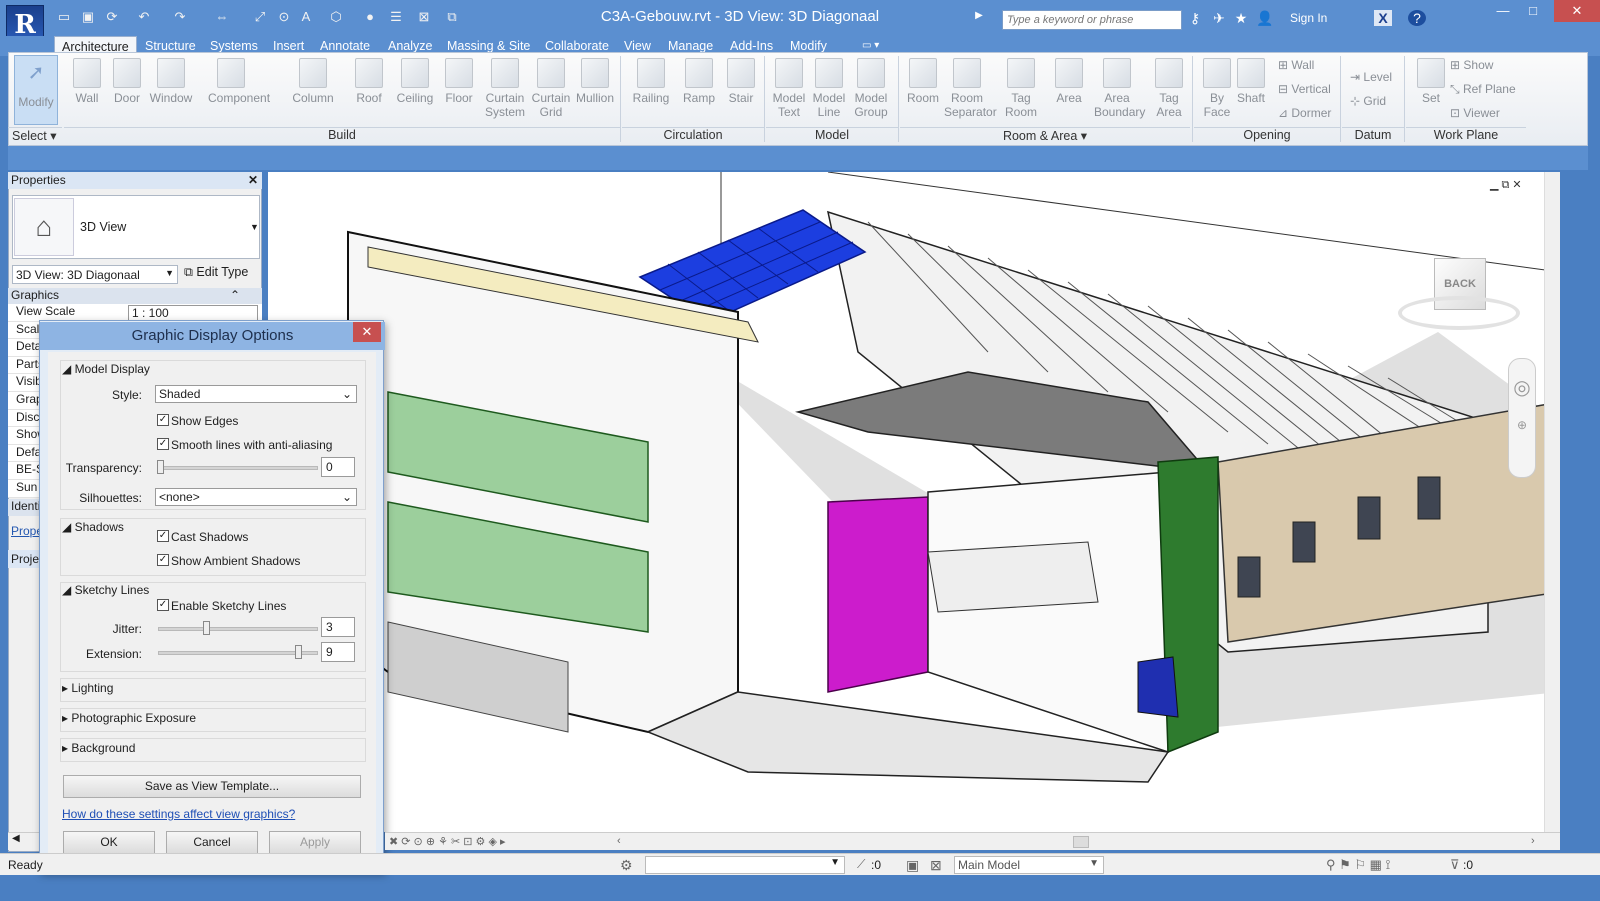 Image resolution: width=1600 pixels, height=901 pixels. Describe the element at coordinates (88, 17) in the screenshot. I see `save-icon: ▣` at that location.